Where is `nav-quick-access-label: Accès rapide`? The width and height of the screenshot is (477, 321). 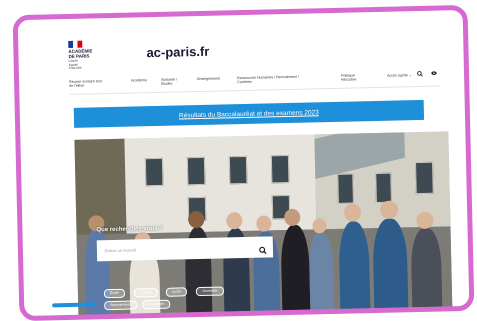
nav-quick-access-label: Accès rapide is located at coordinates (397, 75).